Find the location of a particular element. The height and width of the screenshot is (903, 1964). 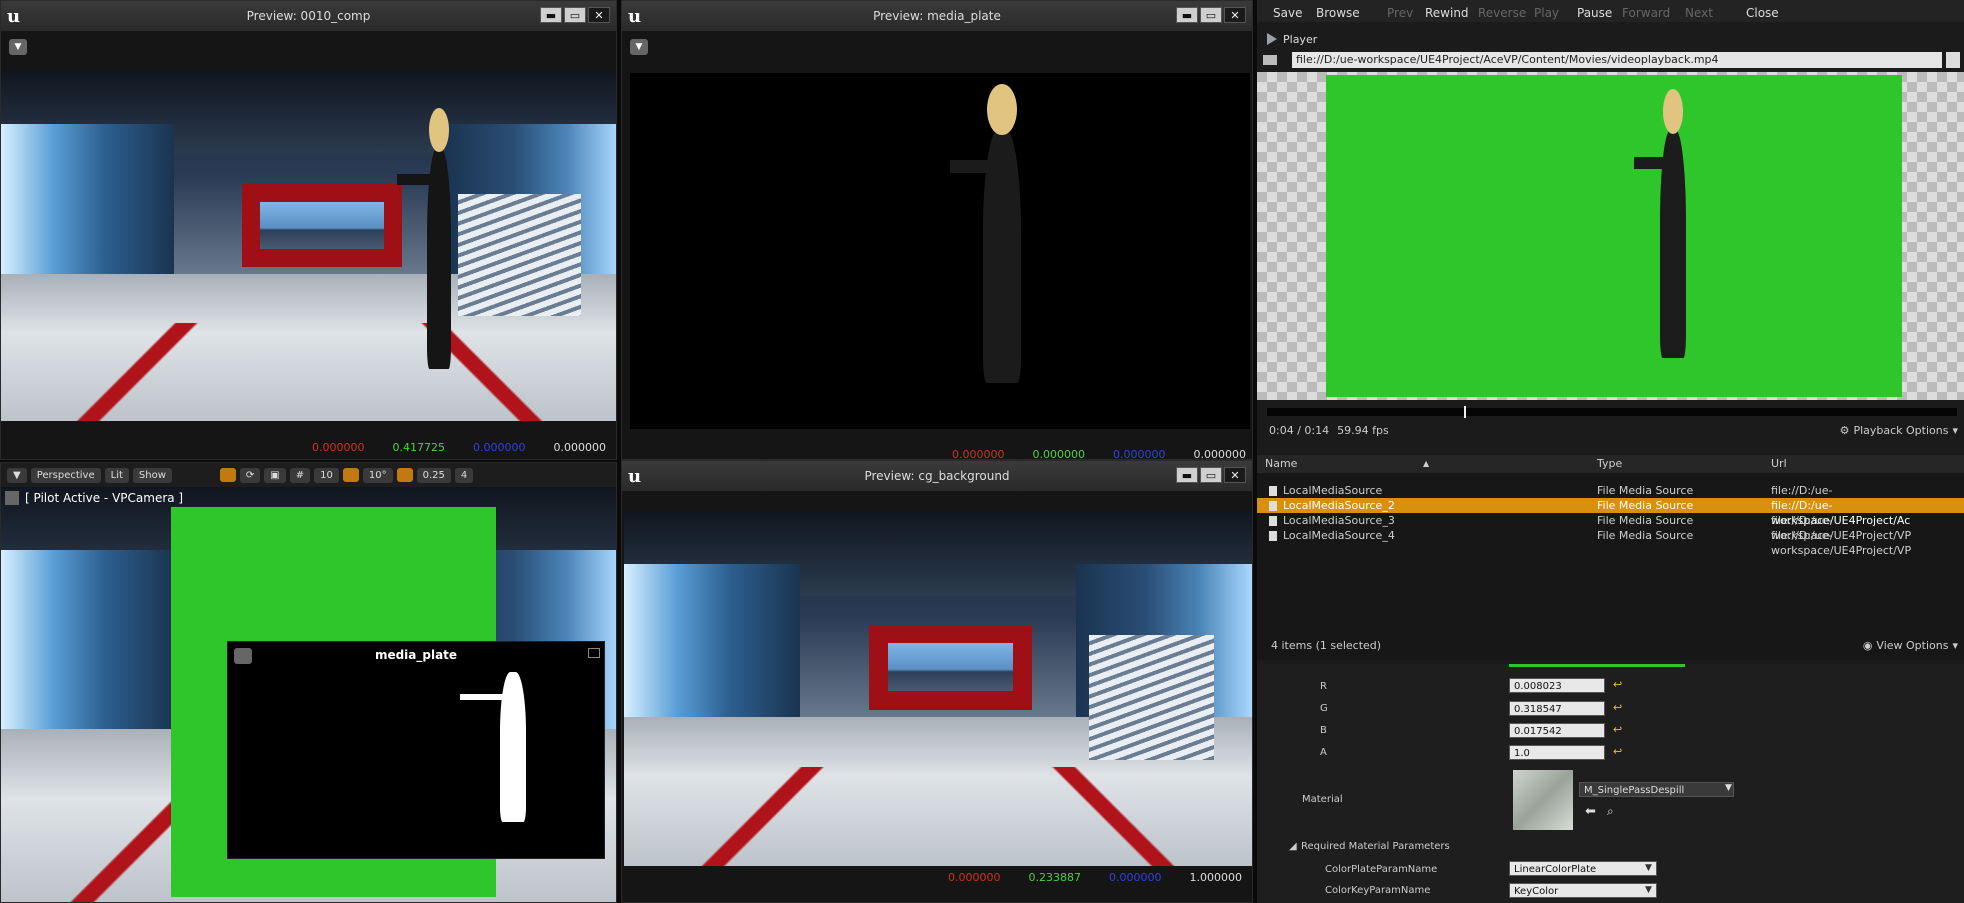

color-key-label: ColorKeyParamName is located at coordinates (1378, 890).